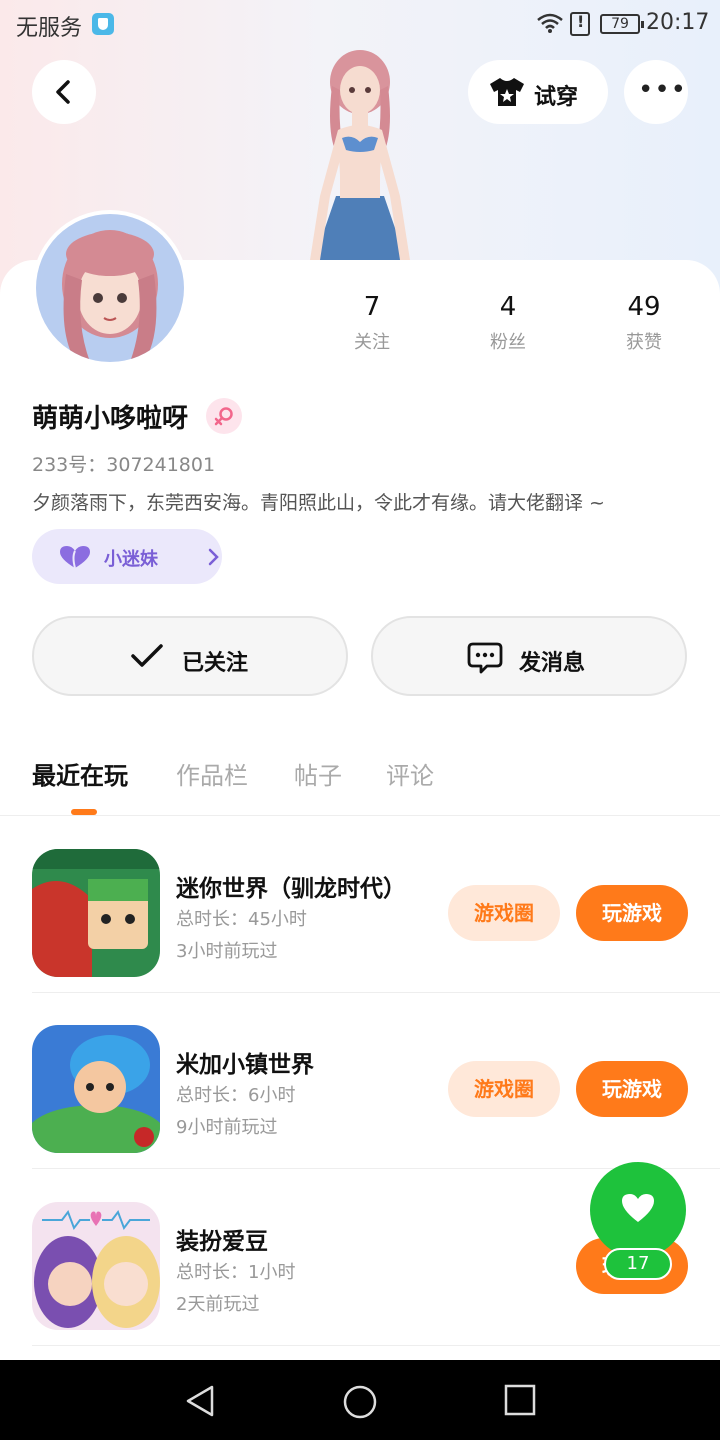  Describe the element at coordinates (147, 655) in the screenshot. I see `checkmark-icon` at that location.